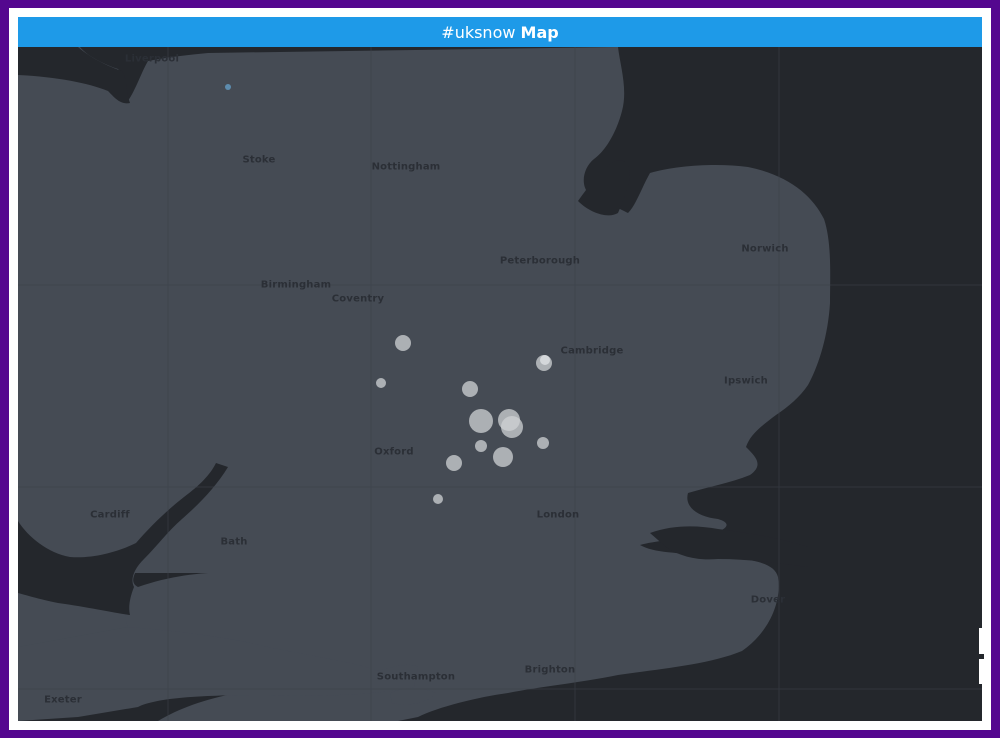 This screenshot has height=738, width=1000. Describe the element at coordinates (746, 381) in the screenshot. I see `city-label-ipswich: Ipswich` at that location.